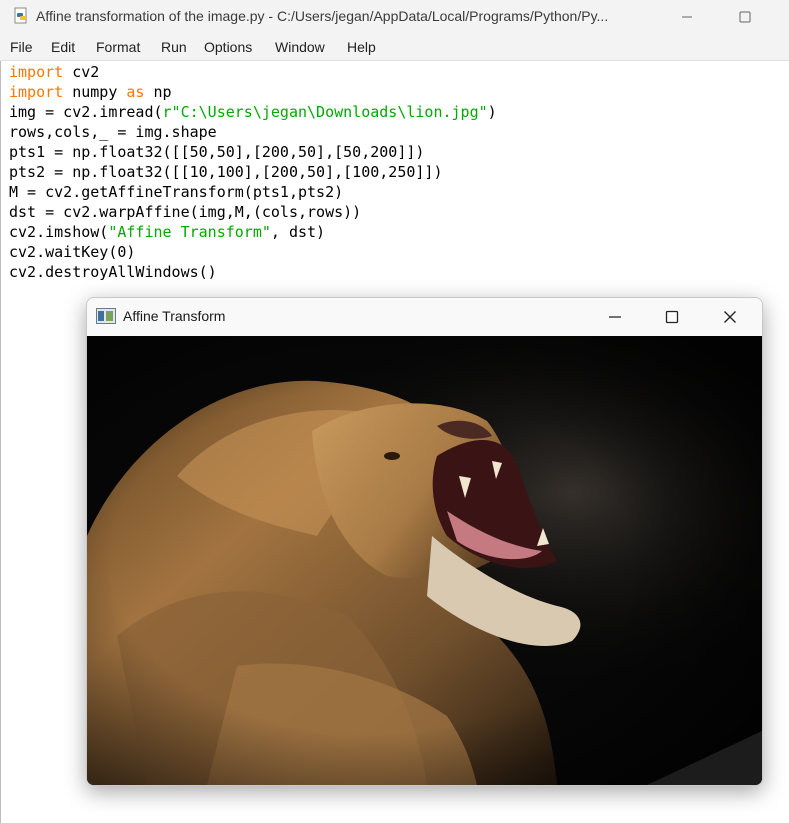  I want to click on cv-minimize-button, so click(615, 317).